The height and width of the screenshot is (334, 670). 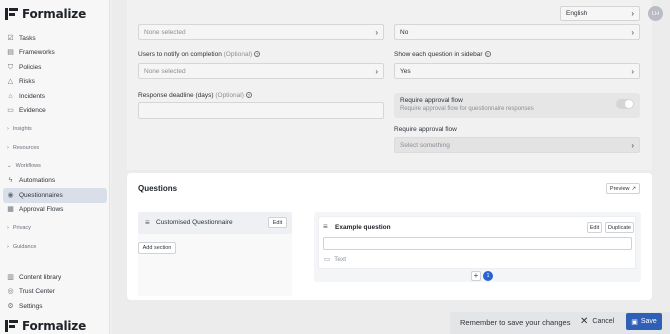 I want to click on top-left-select: None selected ›, so click(x=261, y=32).